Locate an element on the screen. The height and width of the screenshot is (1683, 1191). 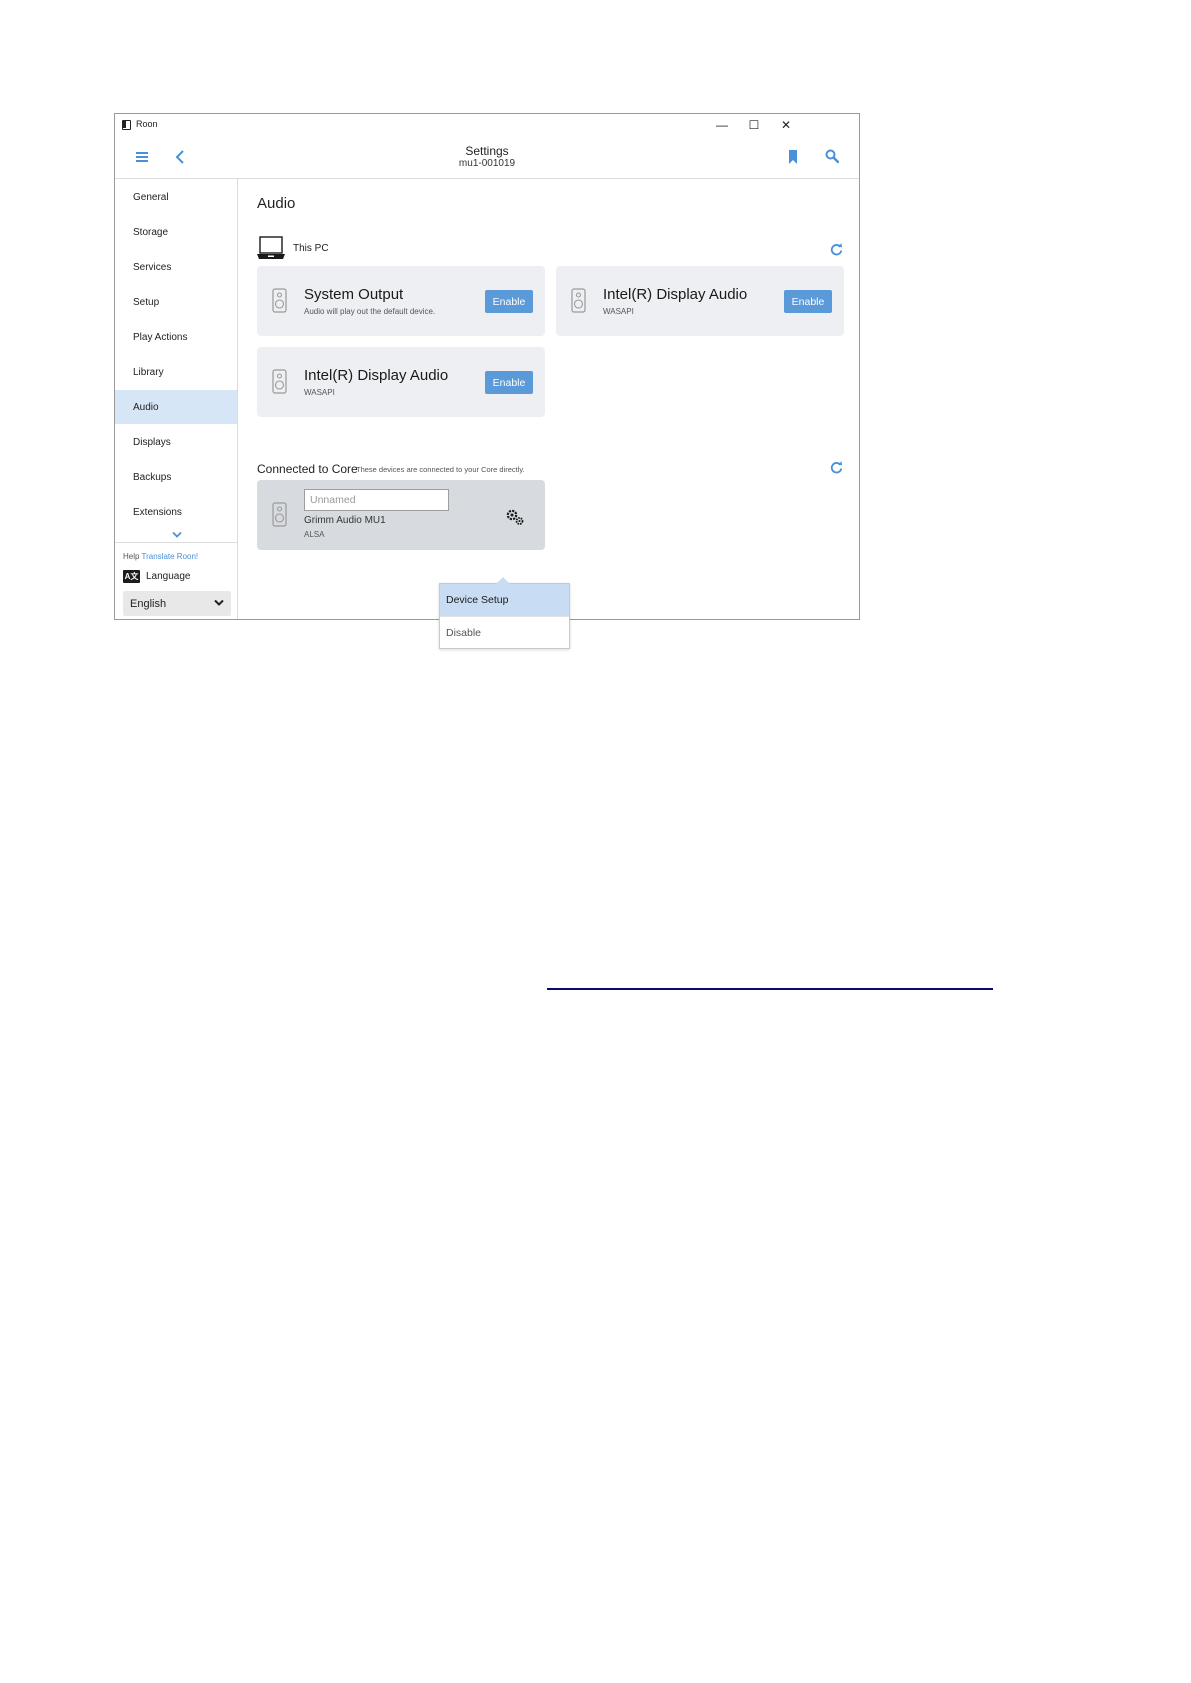
device-card-intel-display-audio: Intel(R) Display Audio WASAPI Enable is located at coordinates (700, 301).